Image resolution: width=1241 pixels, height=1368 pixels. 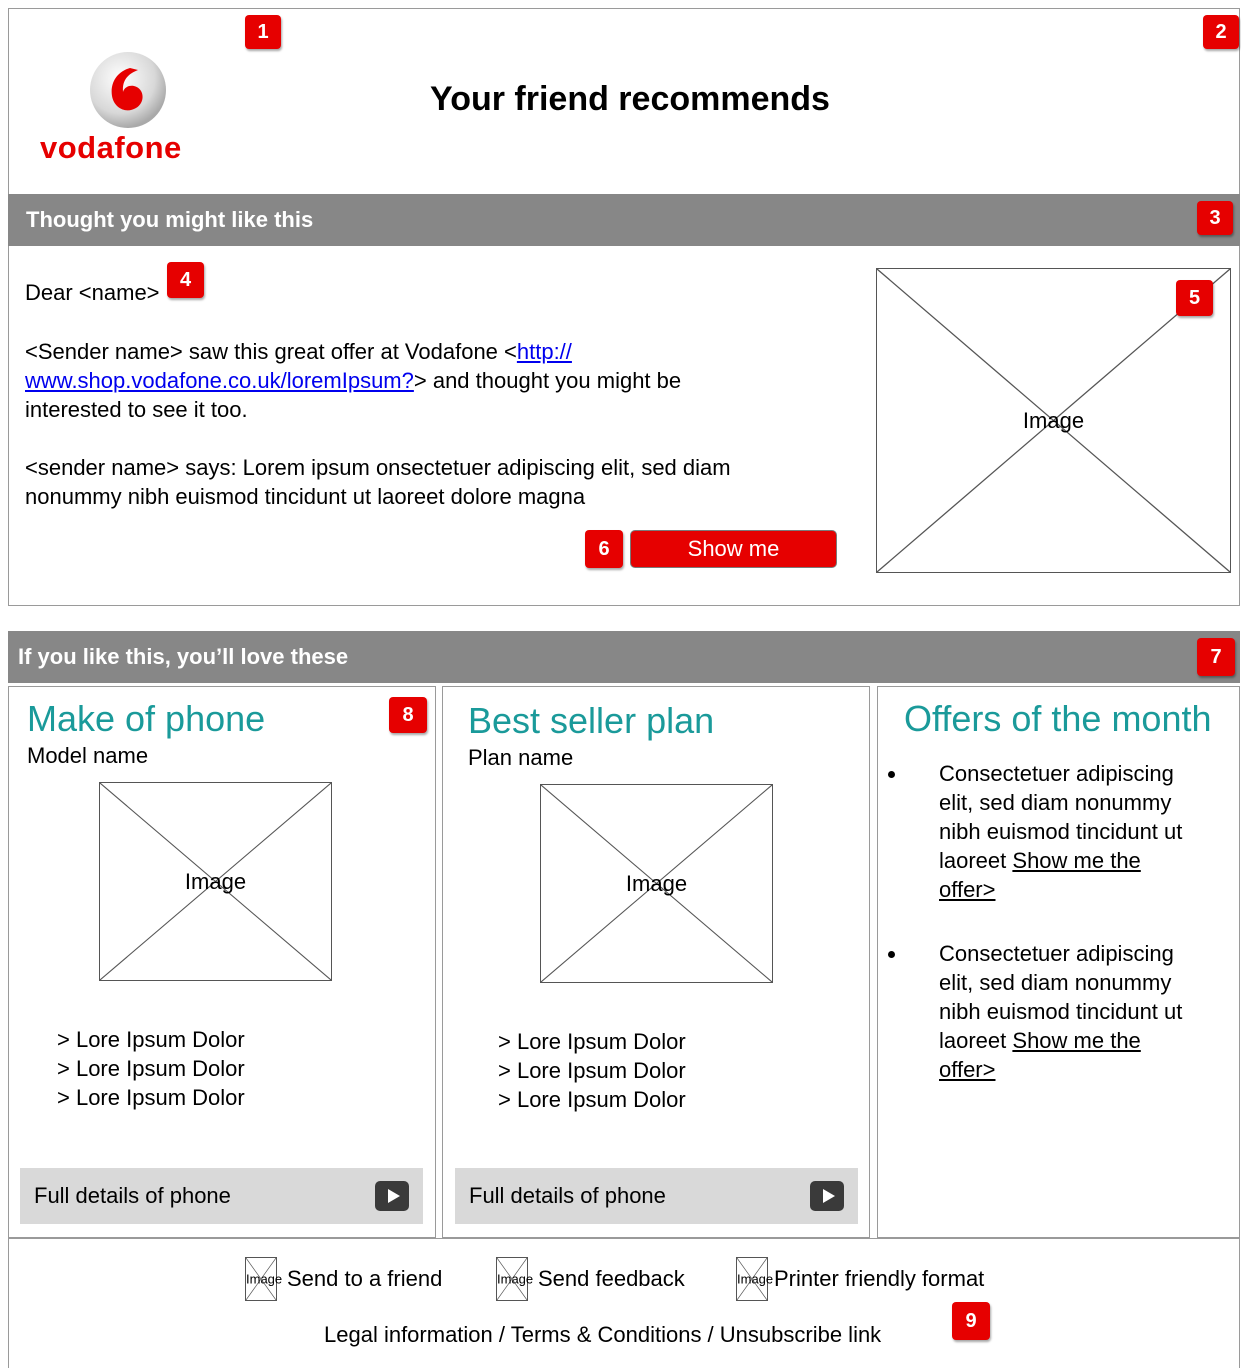 What do you see at coordinates (88, 755) in the screenshot?
I see `phone-model-name: Model name` at bounding box center [88, 755].